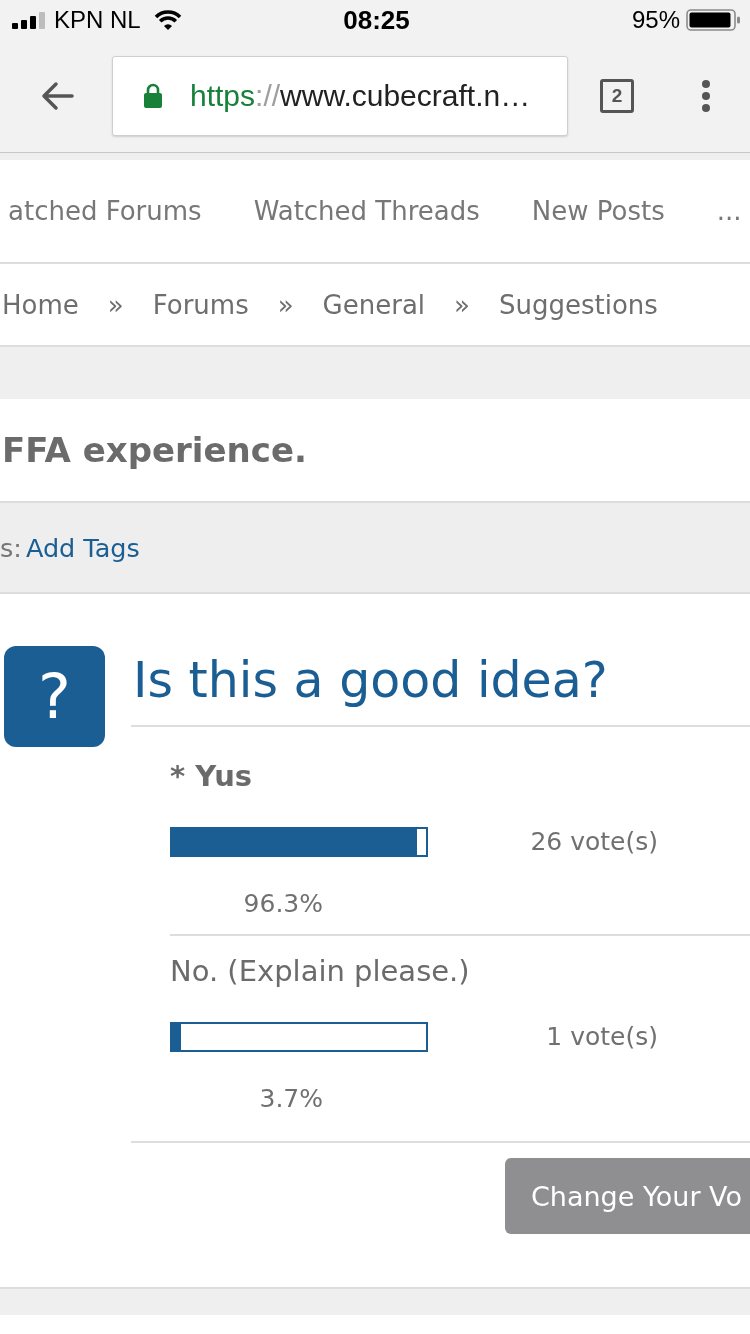  I want to click on three-dots-icon, so click(706, 96).